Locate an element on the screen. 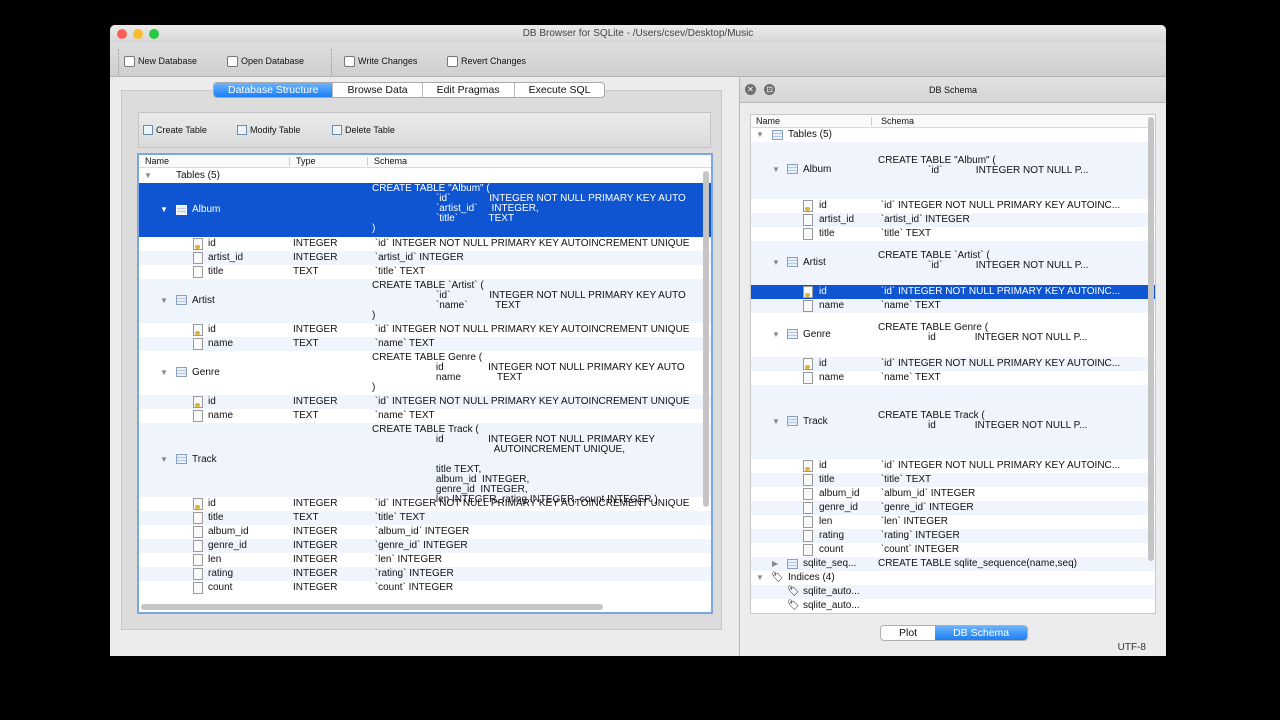 This screenshot has width=1280, height=720. create-table-button: Create Table is located at coordinates (175, 130).